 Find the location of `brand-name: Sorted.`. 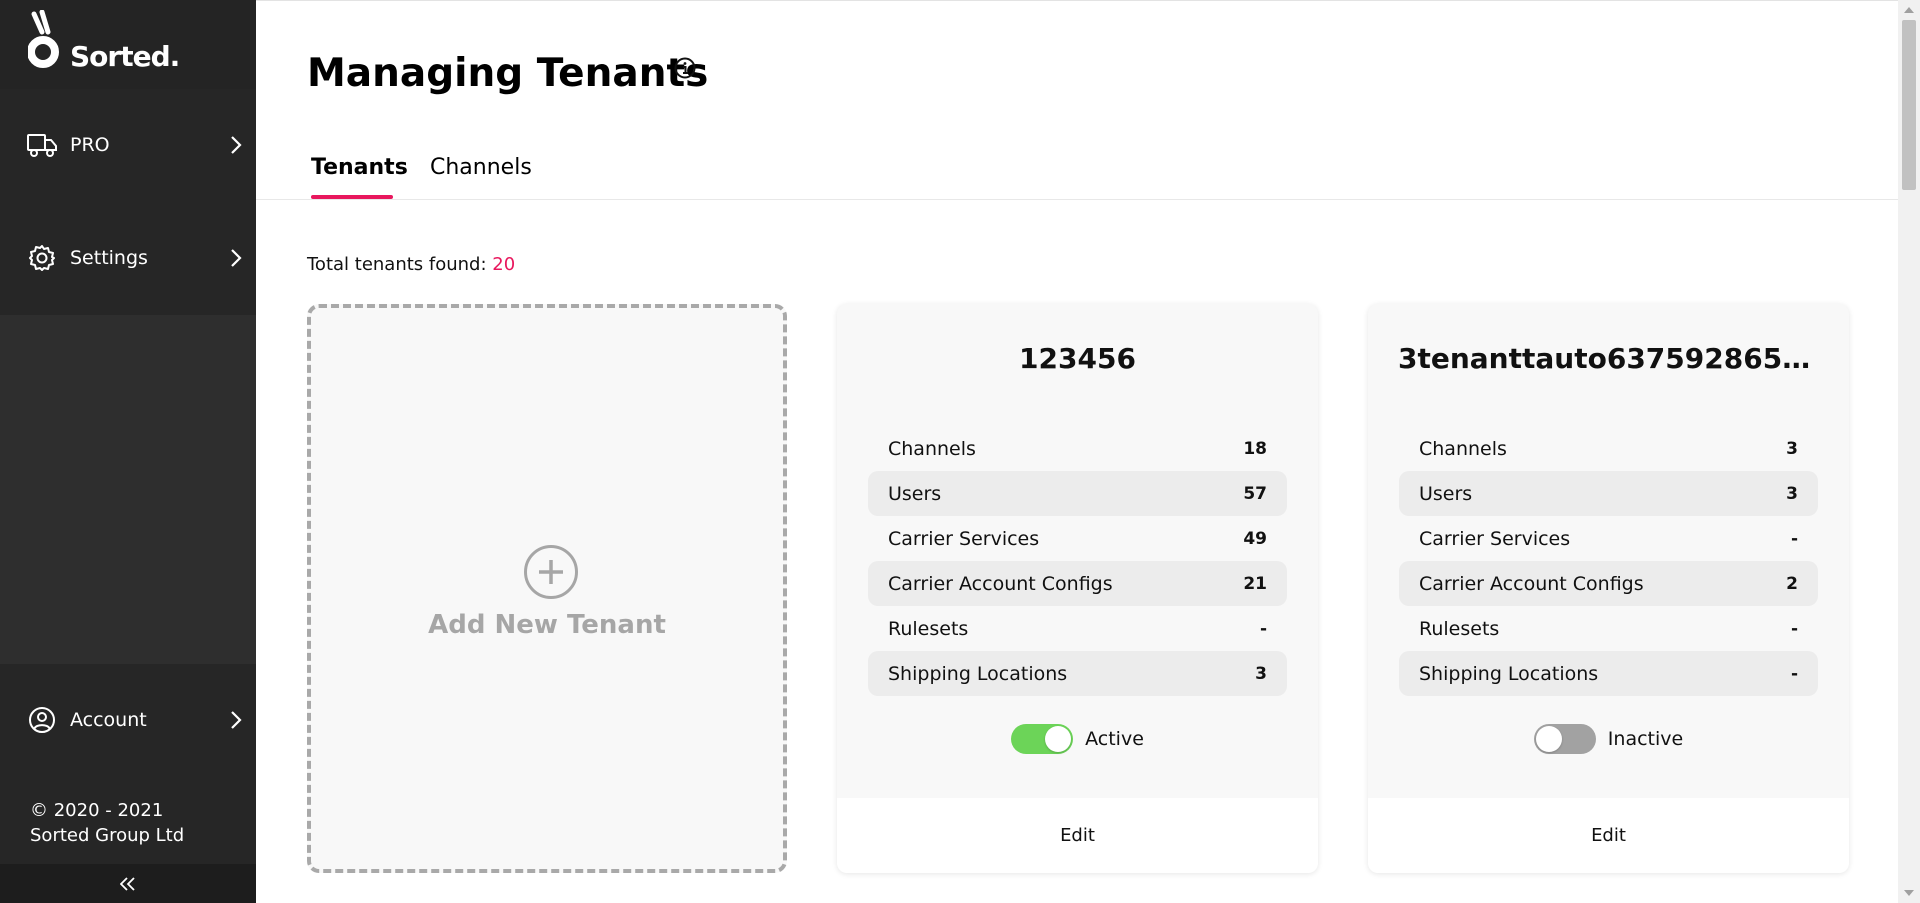

brand-name: Sorted. is located at coordinates (125, 56).